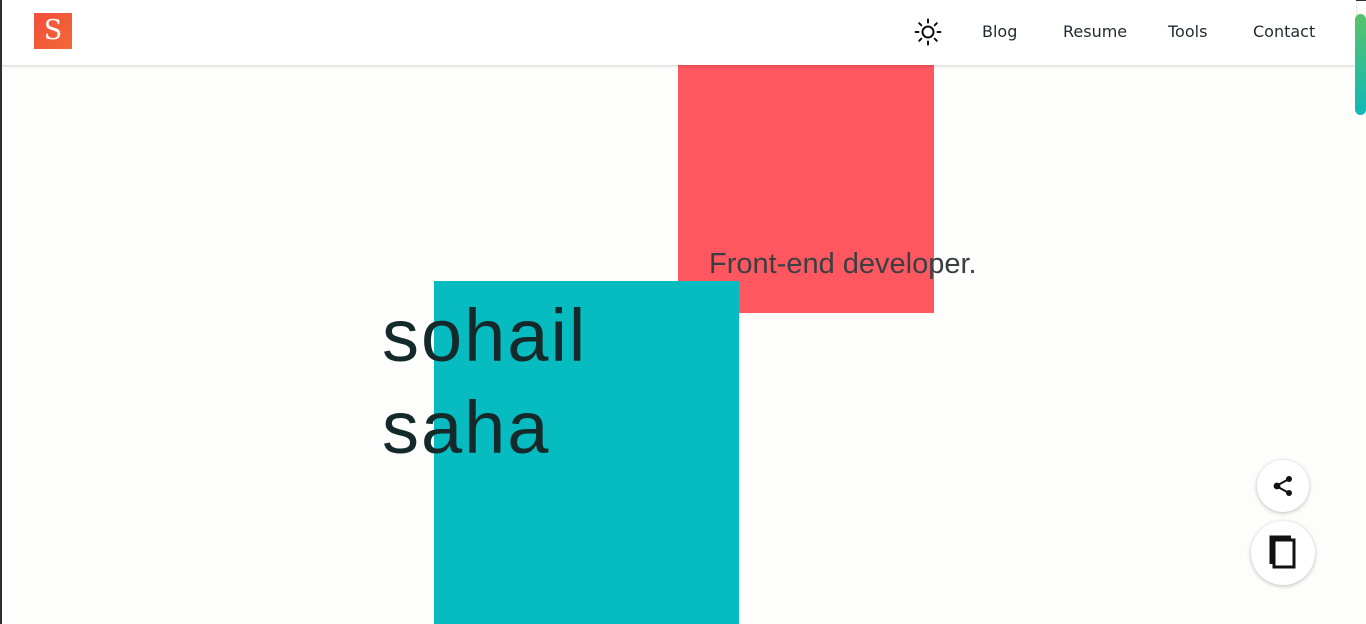 This screenshot has width=1366, height=624. I want to click on scroll-progress-indicator, so click(1360, 64).